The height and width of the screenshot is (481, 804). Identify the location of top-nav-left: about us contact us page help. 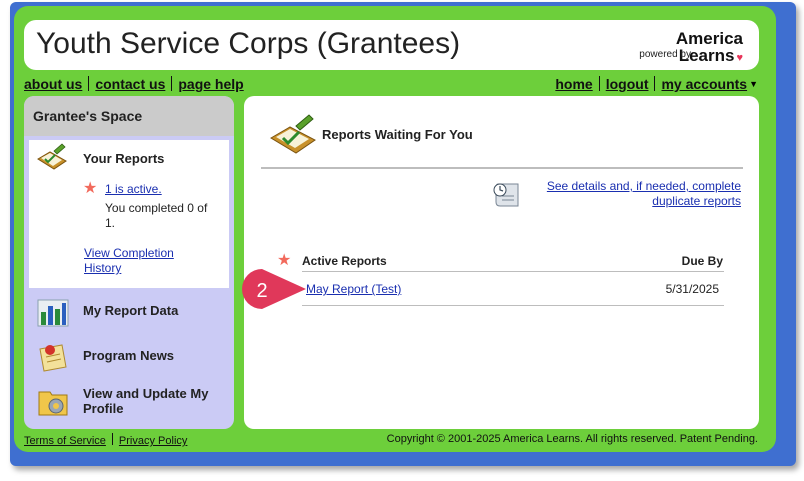
(134, 84).